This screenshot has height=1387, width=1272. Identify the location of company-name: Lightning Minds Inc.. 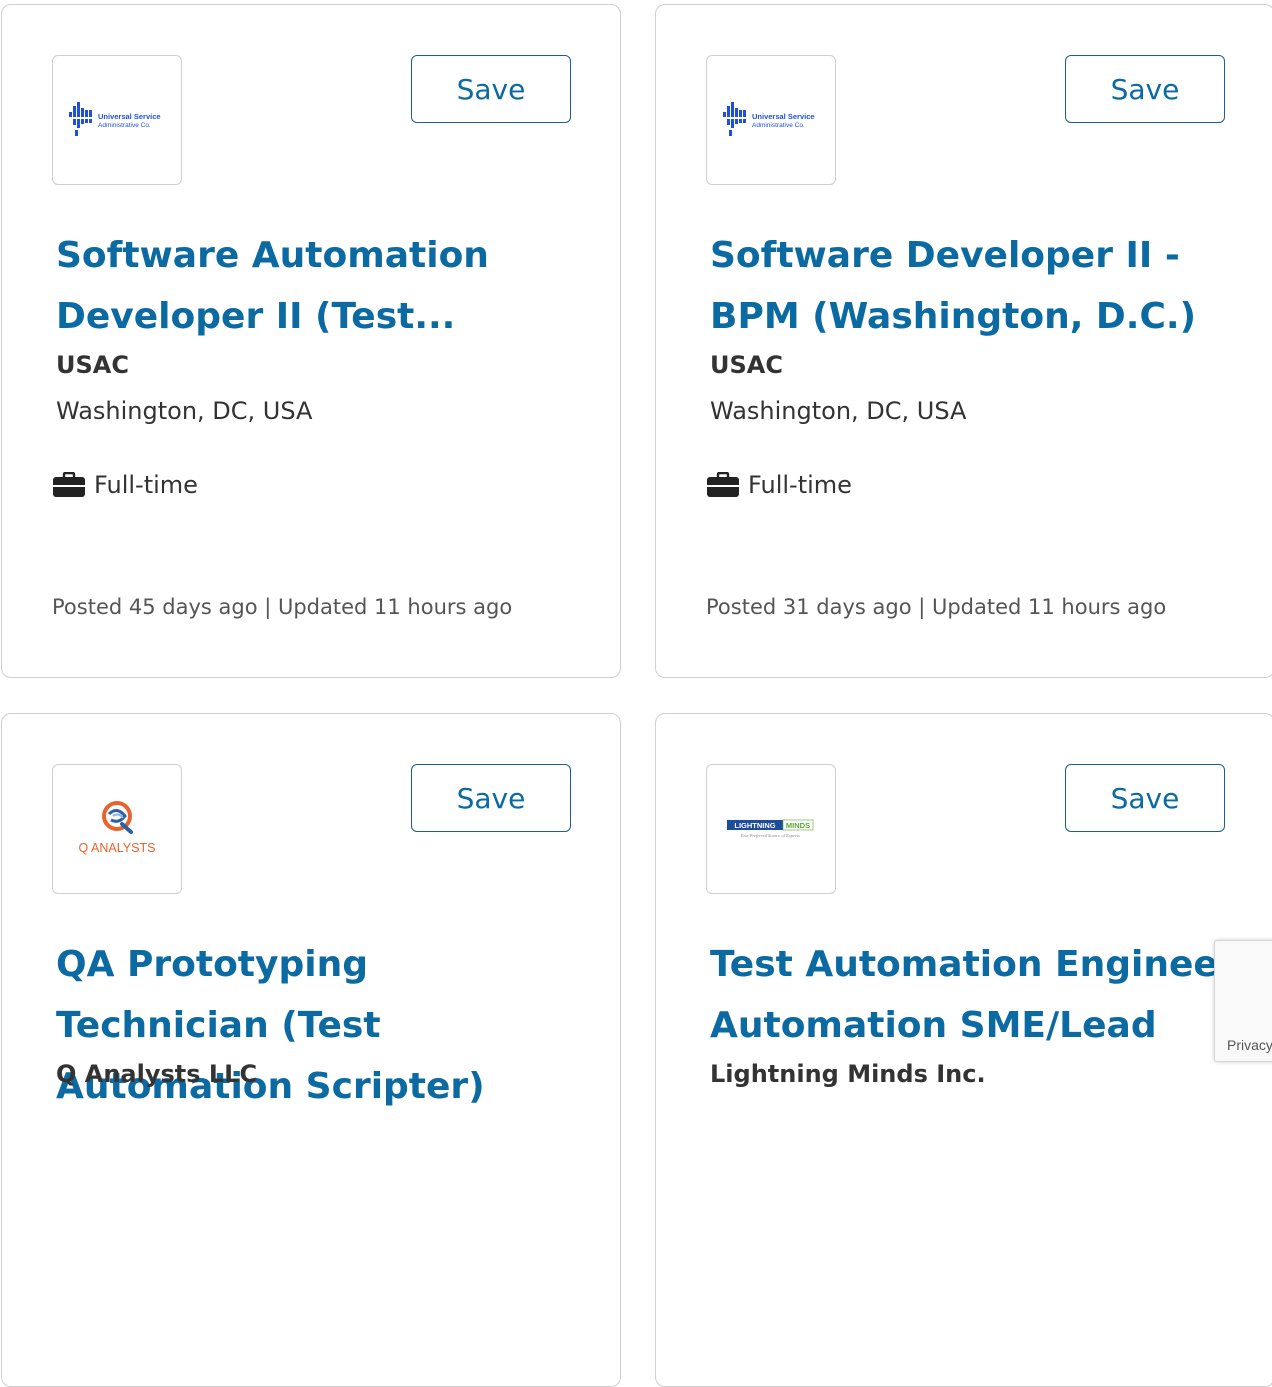
(848, 1074).